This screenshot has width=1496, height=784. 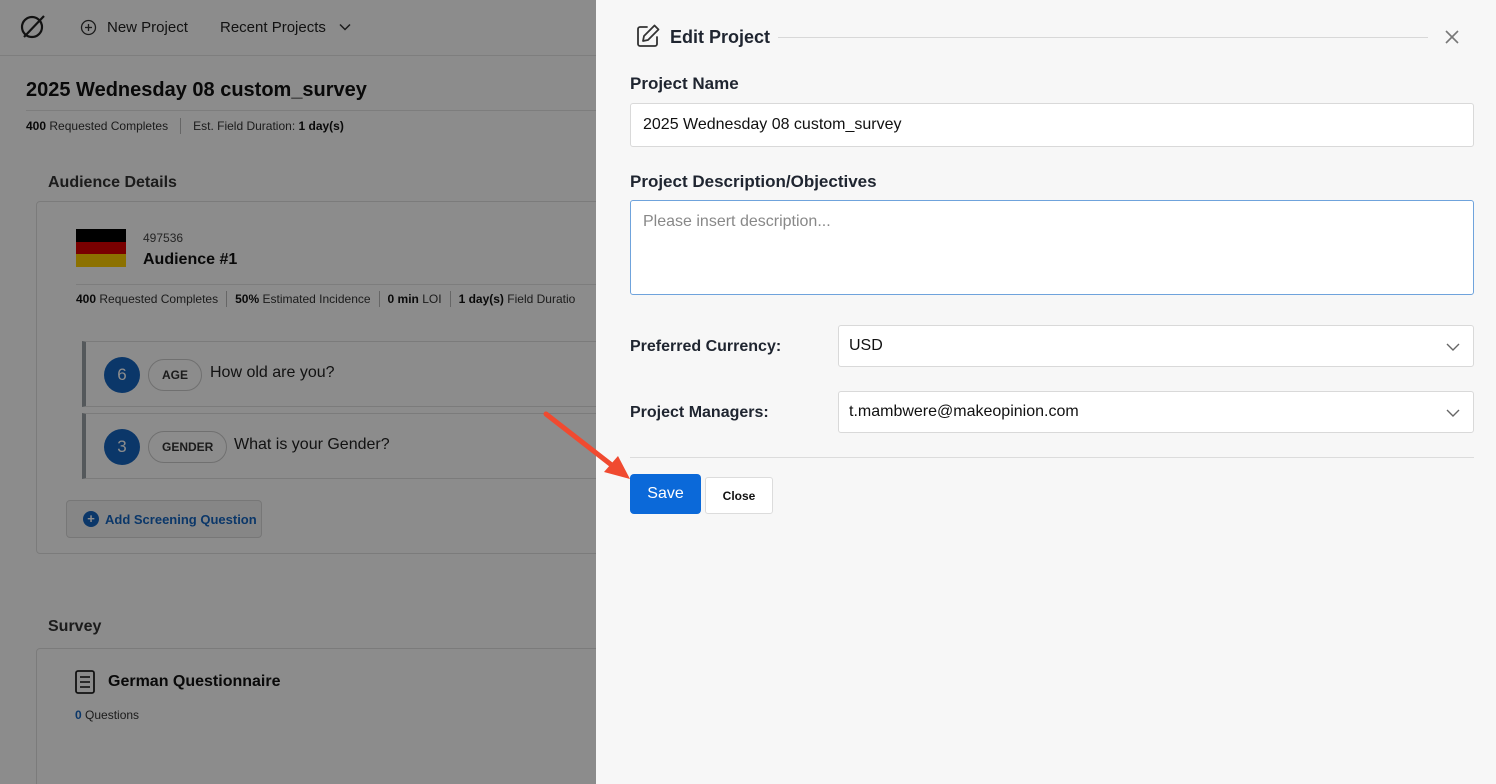 I want to click on description-label: Project Description/Objectives, so click(x=753, y=181).